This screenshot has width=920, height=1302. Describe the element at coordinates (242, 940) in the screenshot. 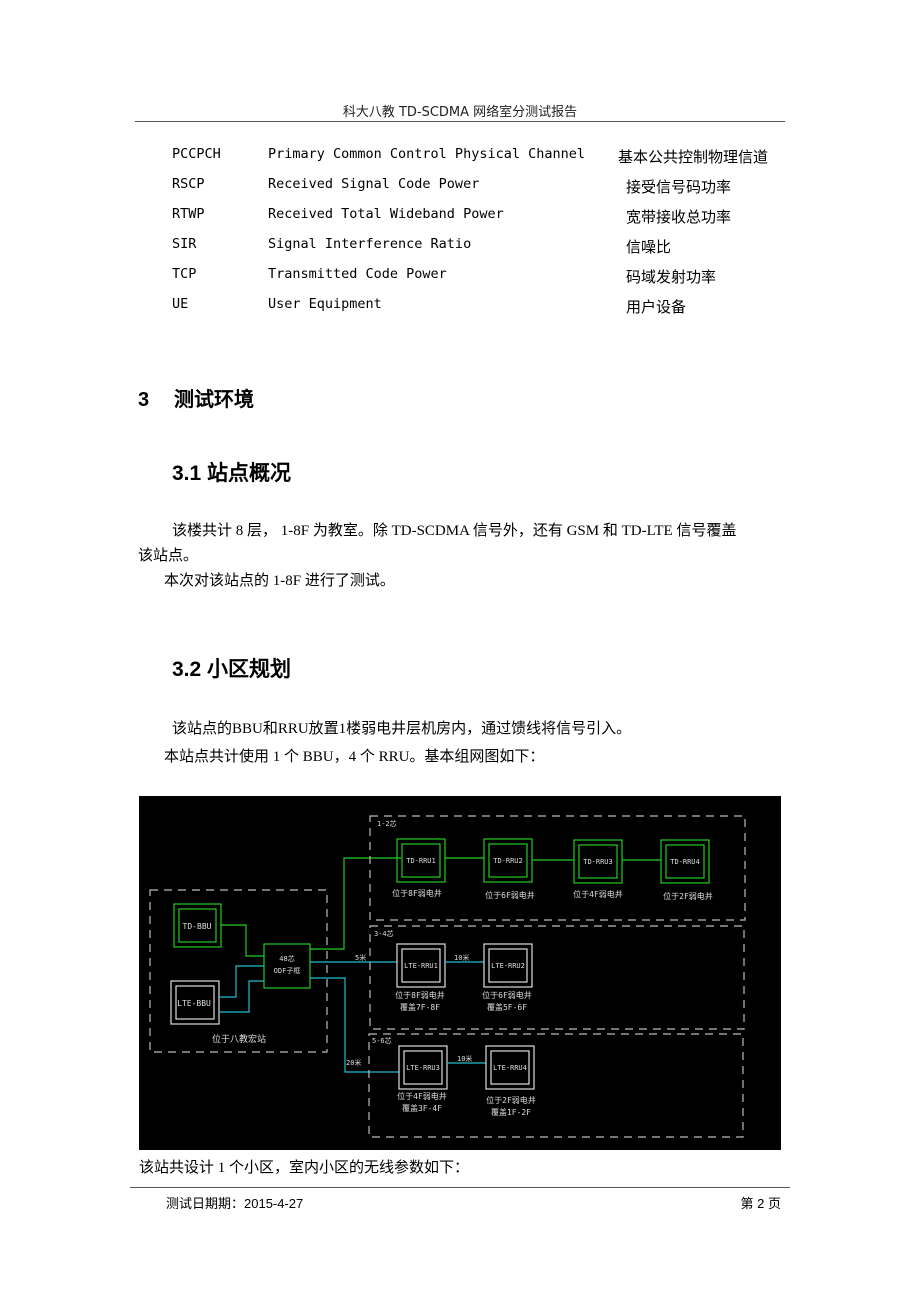

I see `link-td-bbu-odf` at that location.